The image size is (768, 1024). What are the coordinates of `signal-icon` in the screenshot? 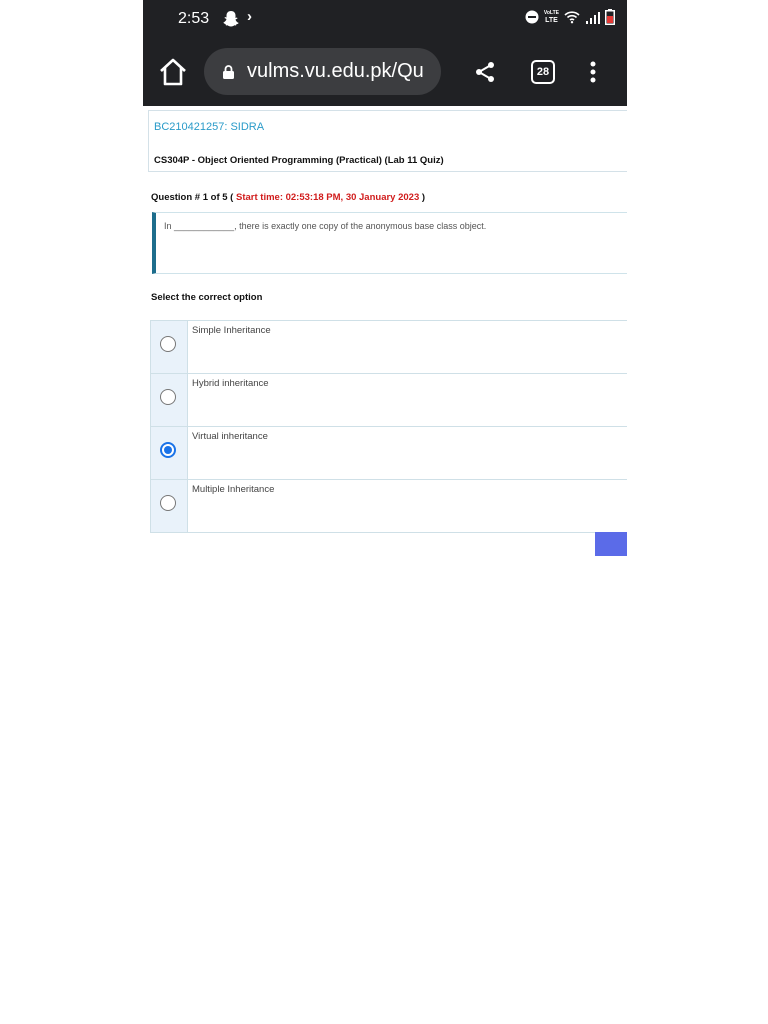 It's located at (593, 17).